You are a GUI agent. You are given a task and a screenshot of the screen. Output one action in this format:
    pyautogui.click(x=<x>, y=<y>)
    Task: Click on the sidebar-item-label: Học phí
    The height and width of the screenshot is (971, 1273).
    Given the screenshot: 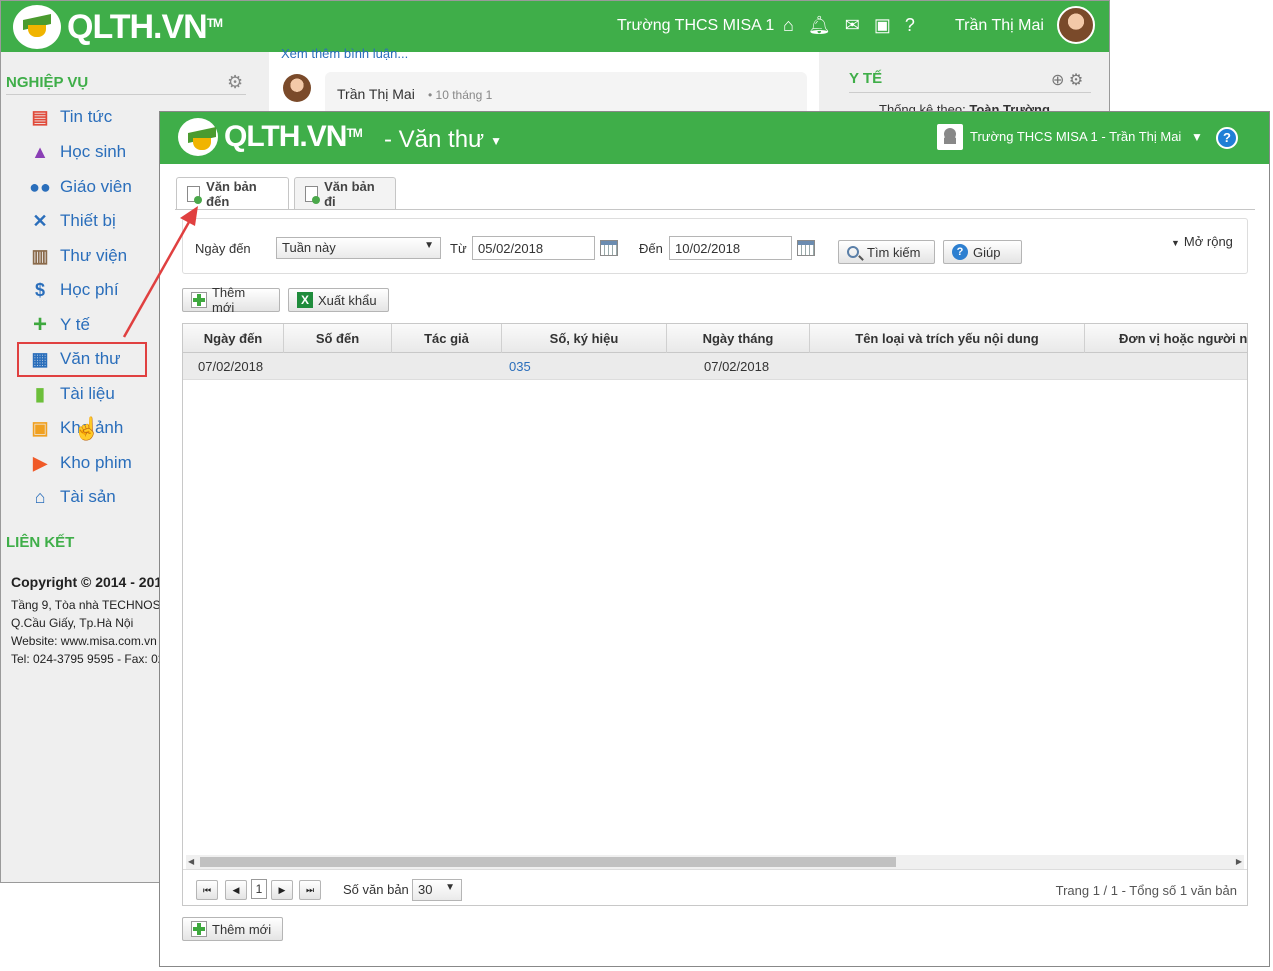 What is the action you would take?
    pyautogui.click(x=89, y=289)
    